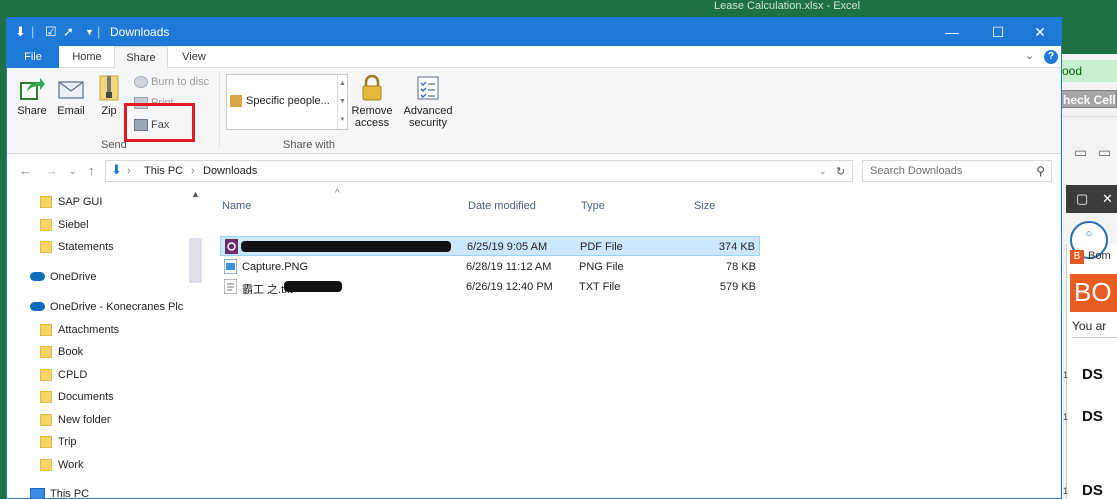  What do you see at coordinates (171, 82) in the screenshot?
I see `burn-to-disc-button: Burn to disc` at bounding box center [171, 82].